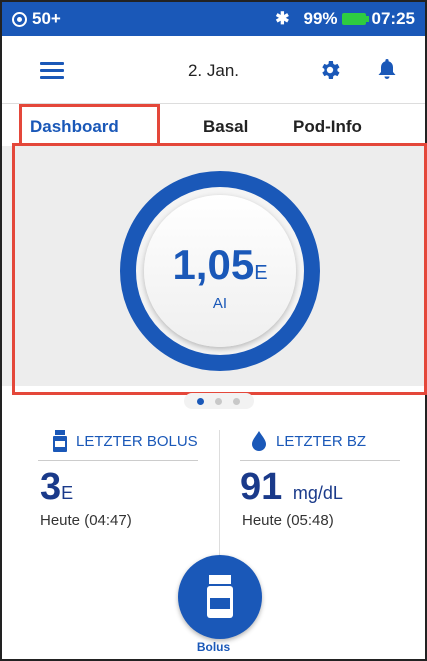 This screenshot has height=661, width=427. I want to click on battery-percent: 99%, so click(320, 18).